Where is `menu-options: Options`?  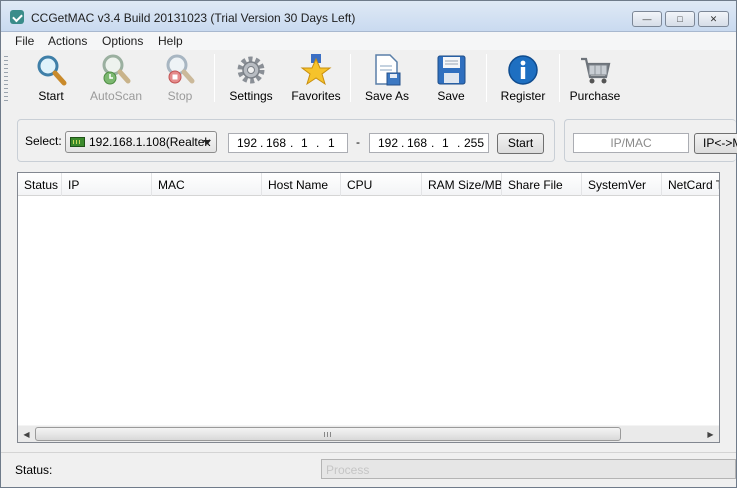
menu-options: Options is located at coordinates (122, 41).